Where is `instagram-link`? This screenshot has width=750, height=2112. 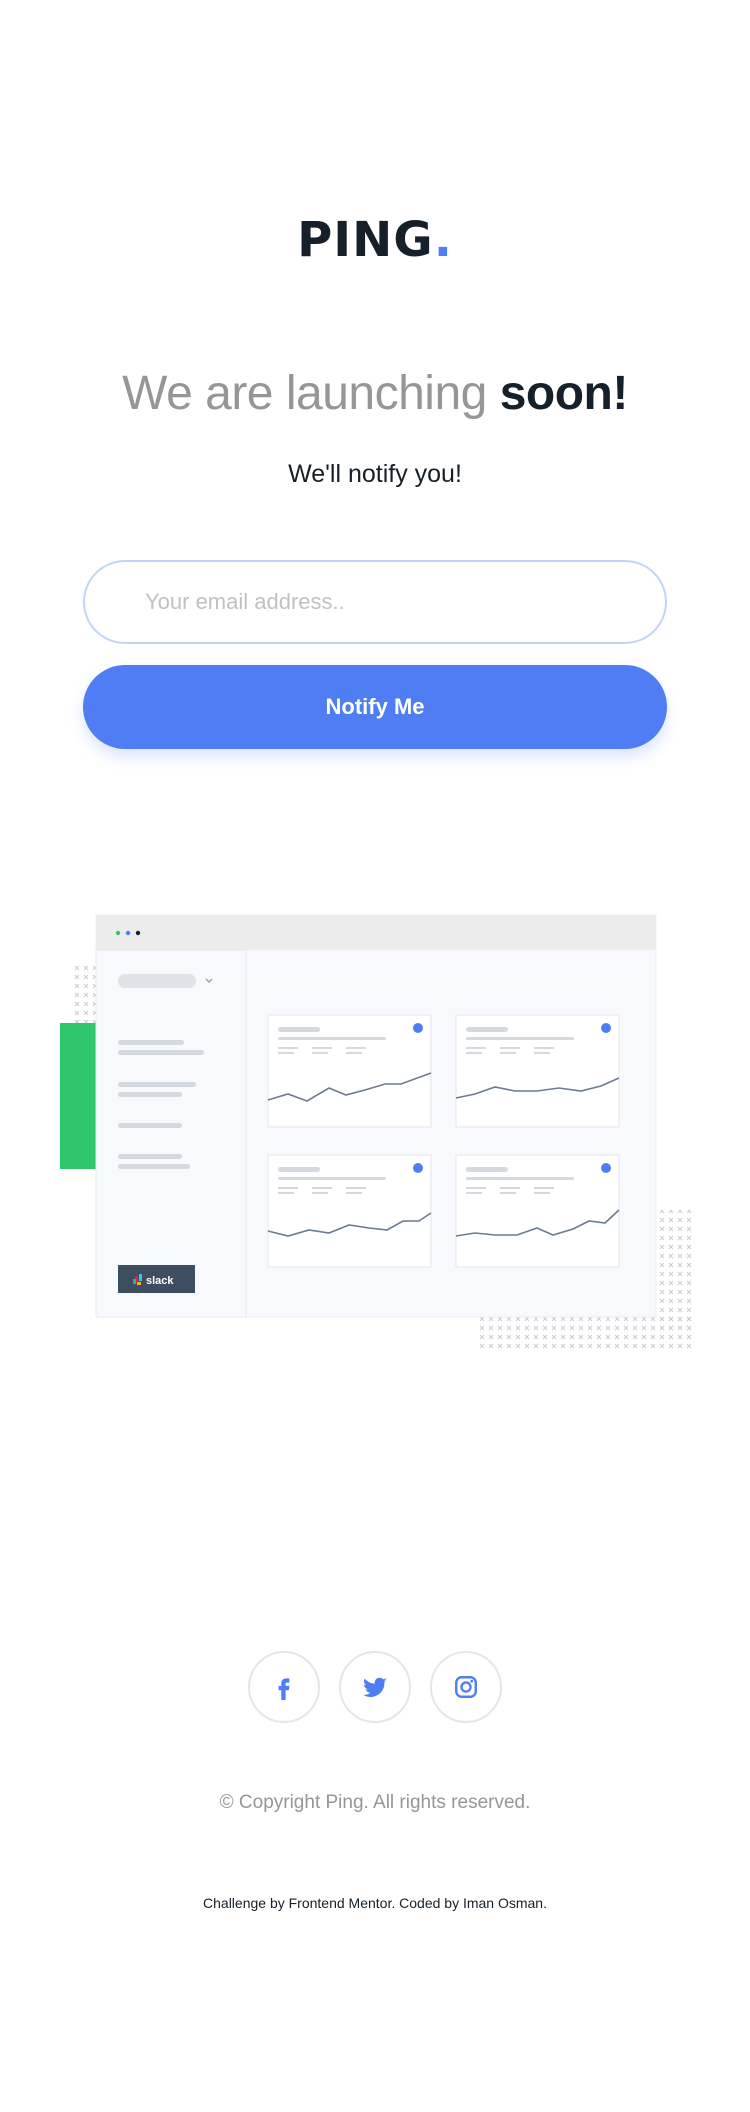
instagram-link is located at coordinates (466, 1687).